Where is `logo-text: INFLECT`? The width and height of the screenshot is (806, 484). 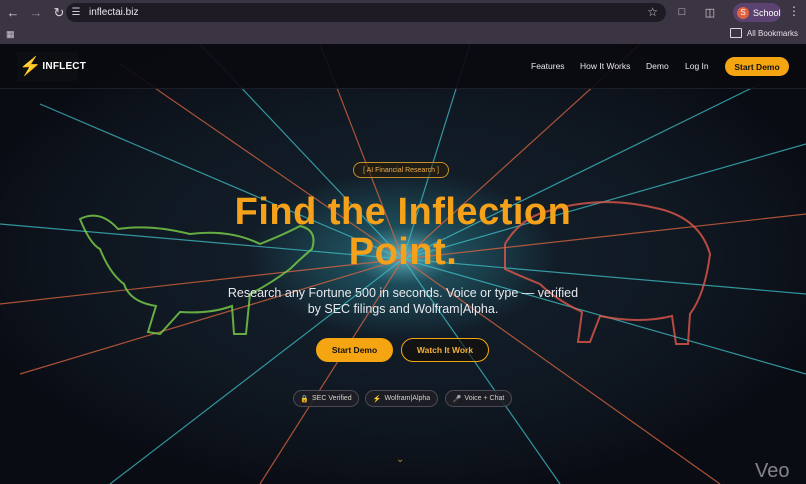
logo-text: INFLECT is located at coordinates (64, 66).